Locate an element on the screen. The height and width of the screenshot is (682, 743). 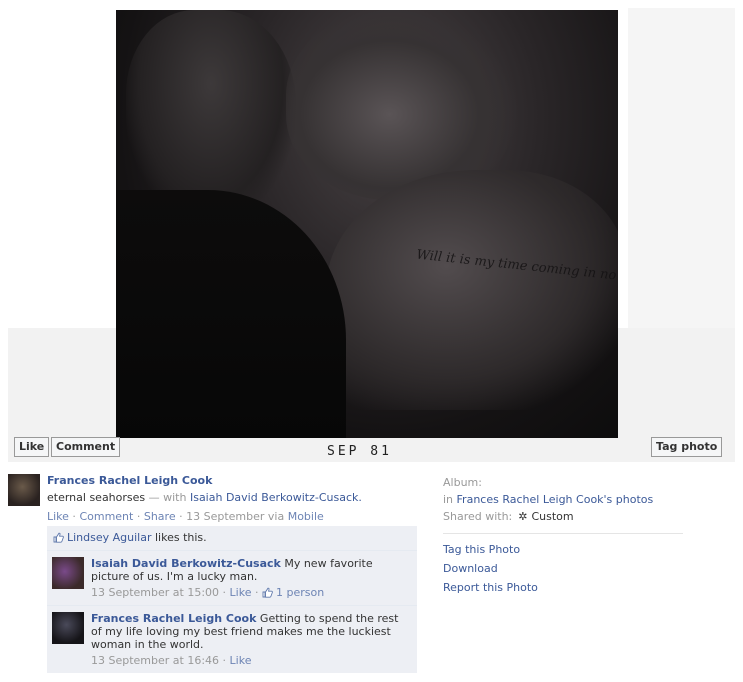
post-with-prefix: — with is located at coordinates (167, 497).